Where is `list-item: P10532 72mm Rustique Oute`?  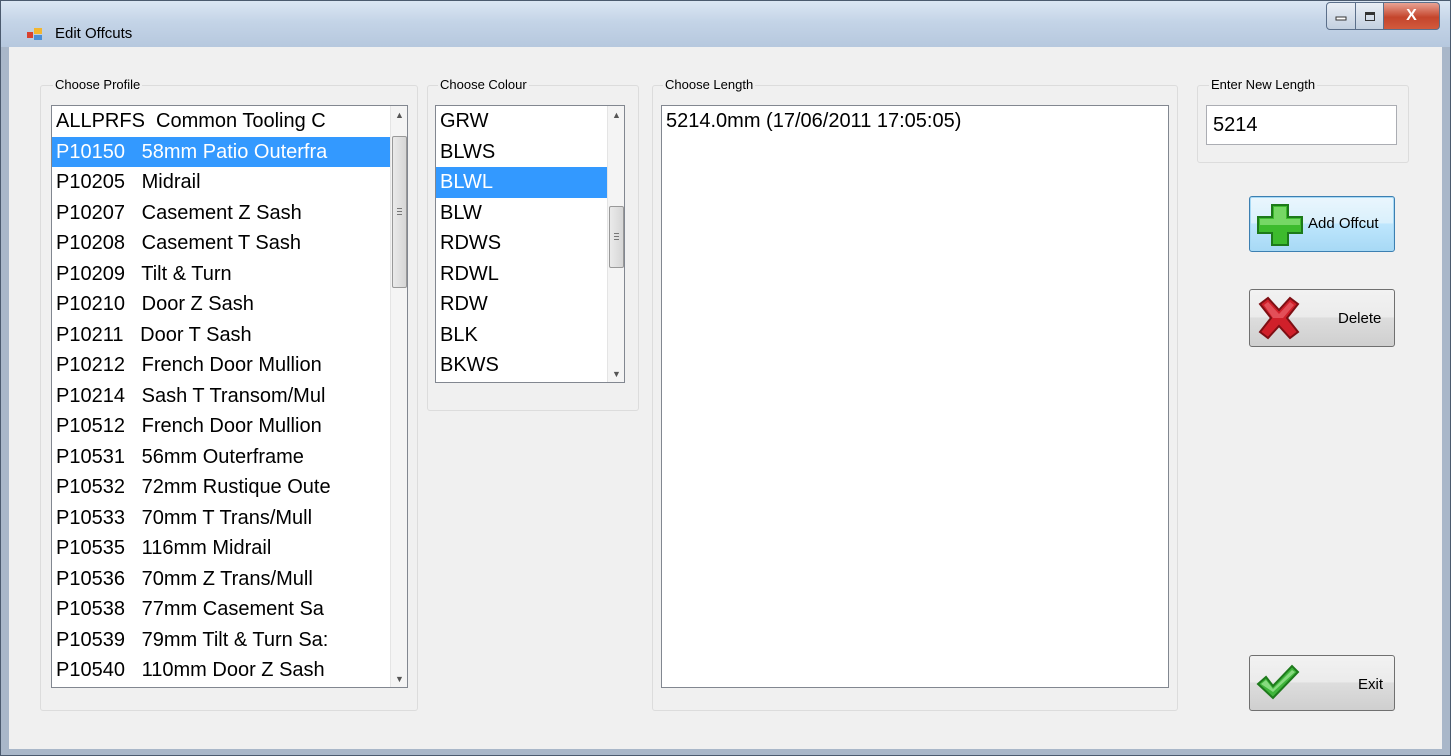 list-item: P10532 72mm Rustique Oute is located at coordinates (229, 487).